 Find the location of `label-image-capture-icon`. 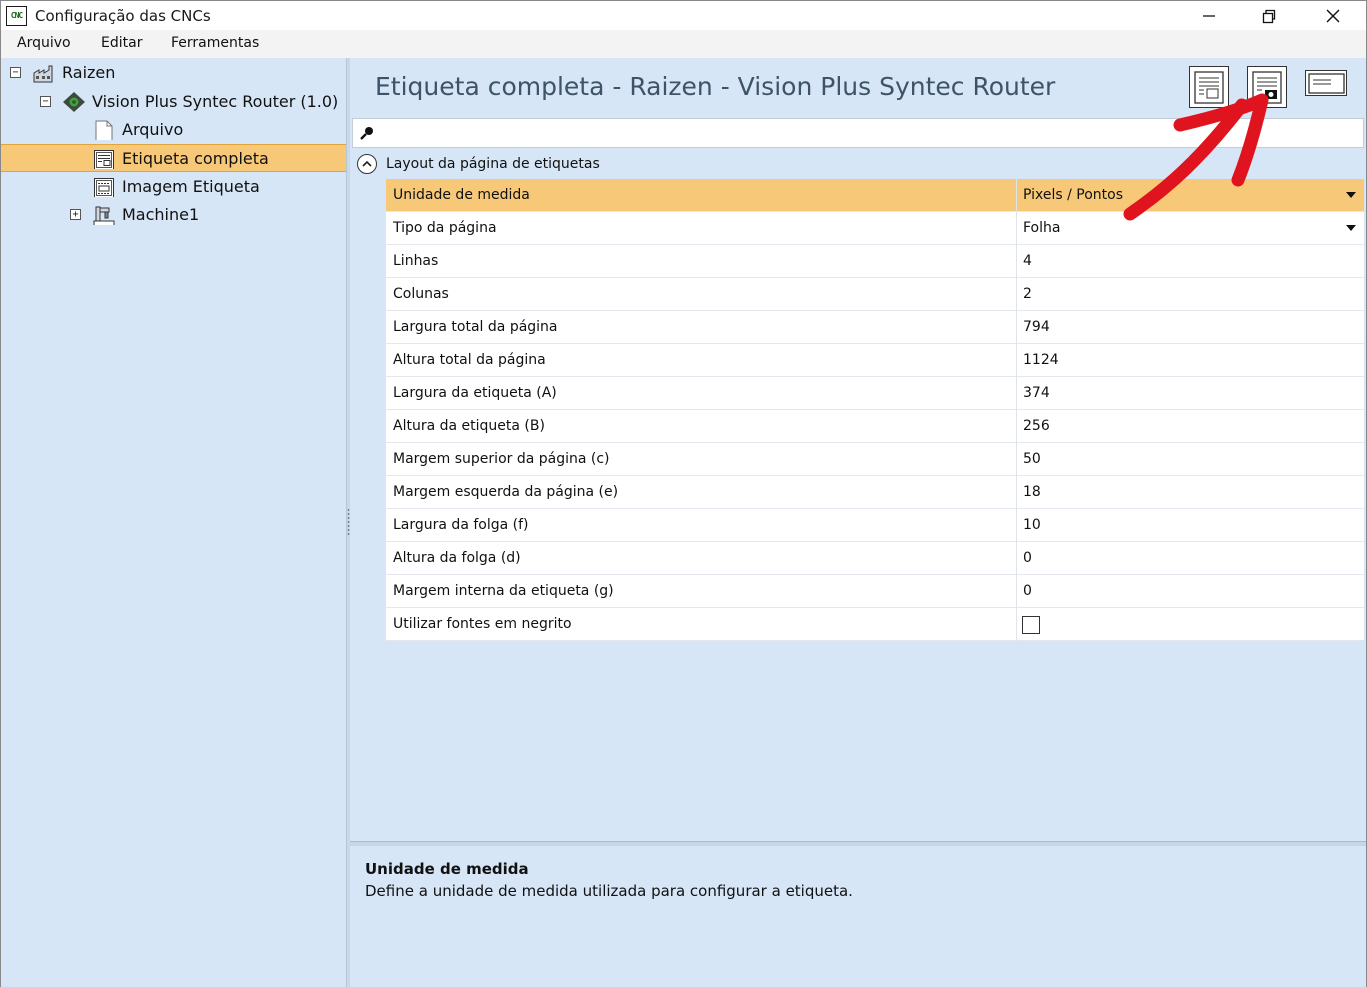

label-image-capture-icon is located at coordinates (1267, 87).